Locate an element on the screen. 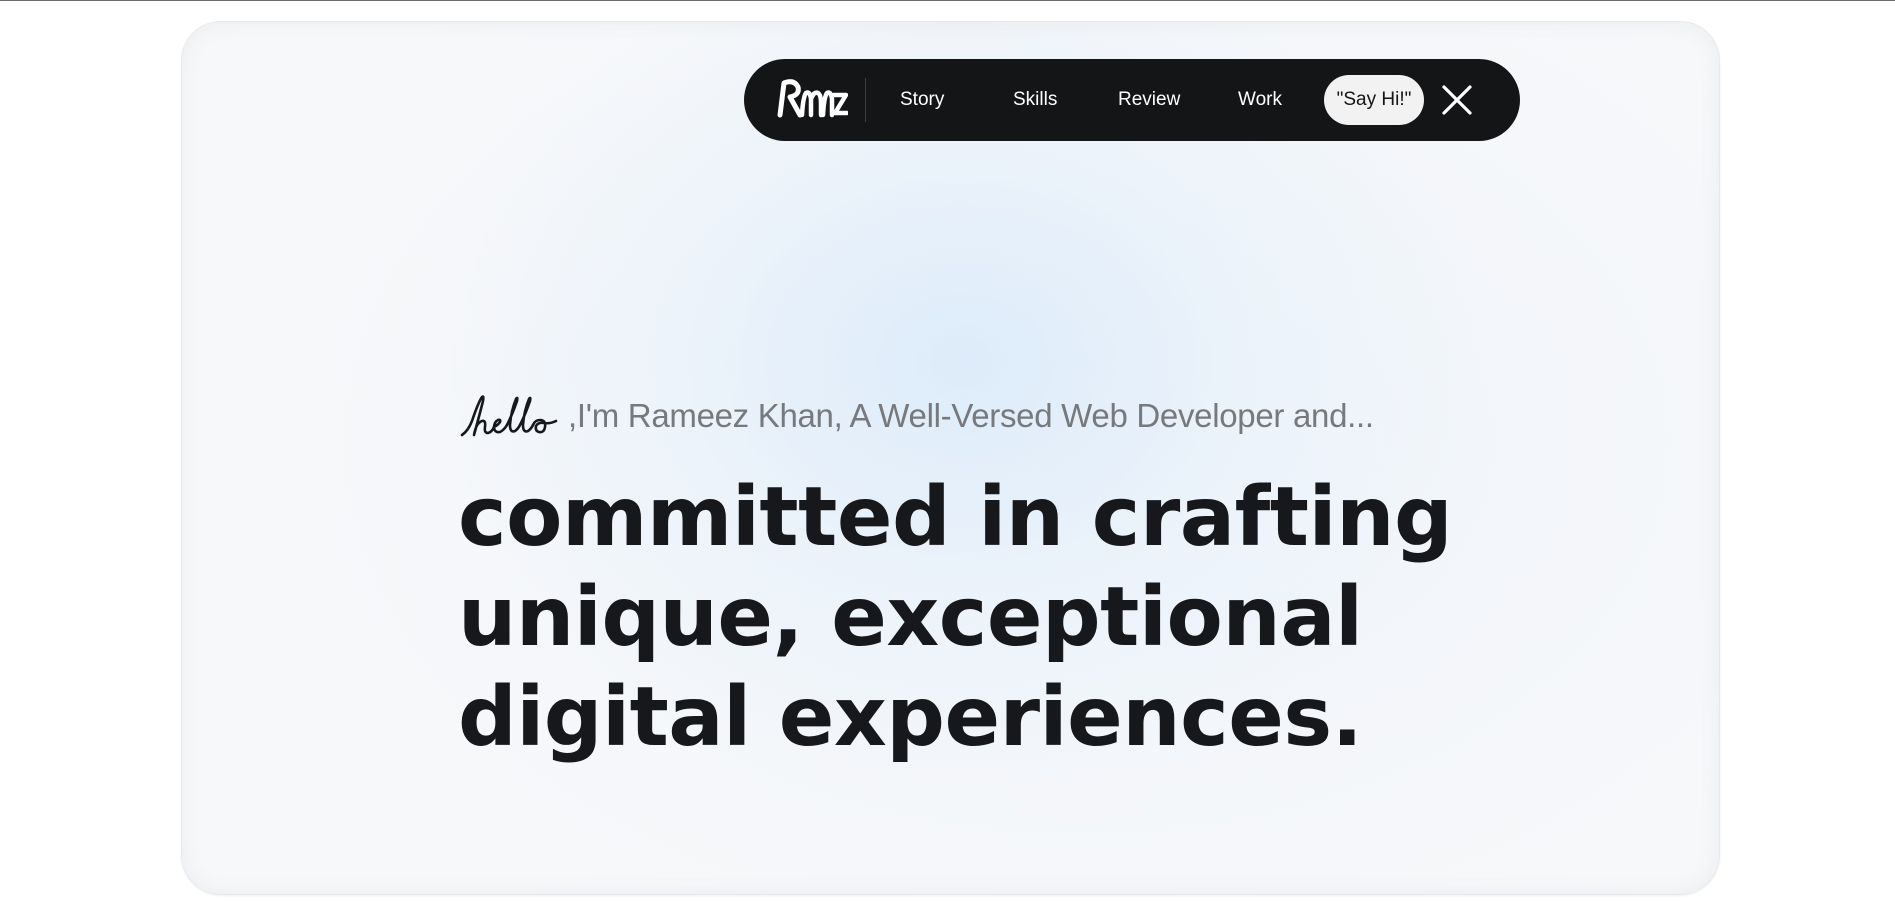 This screenshot has height=909, width=1895. navbar: Story Skills Review Work "Say Hi!" is located at coordinates (1132, 100).